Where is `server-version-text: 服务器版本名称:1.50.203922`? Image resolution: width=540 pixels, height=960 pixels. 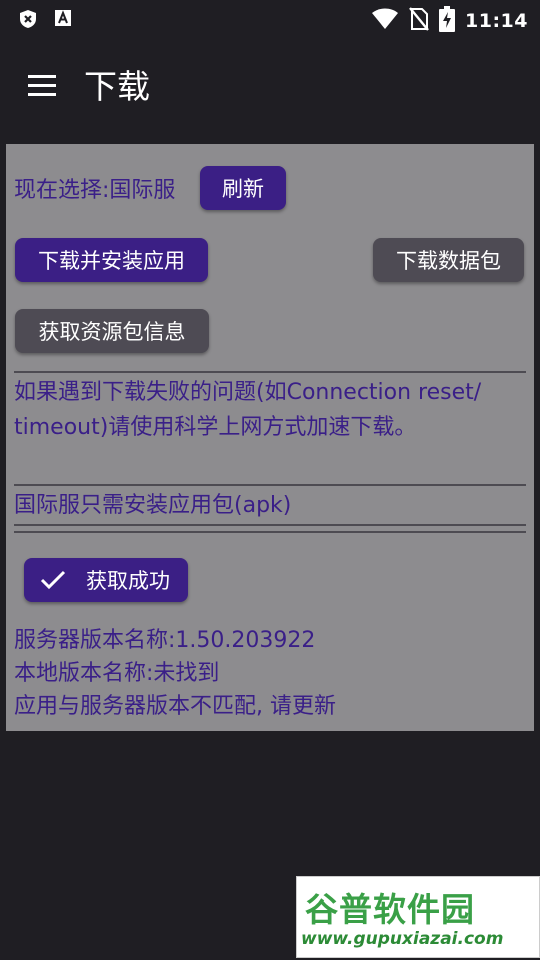 server-version-text: 服务器版本名称:1.50.203922 is located at coordinates (165, 640).